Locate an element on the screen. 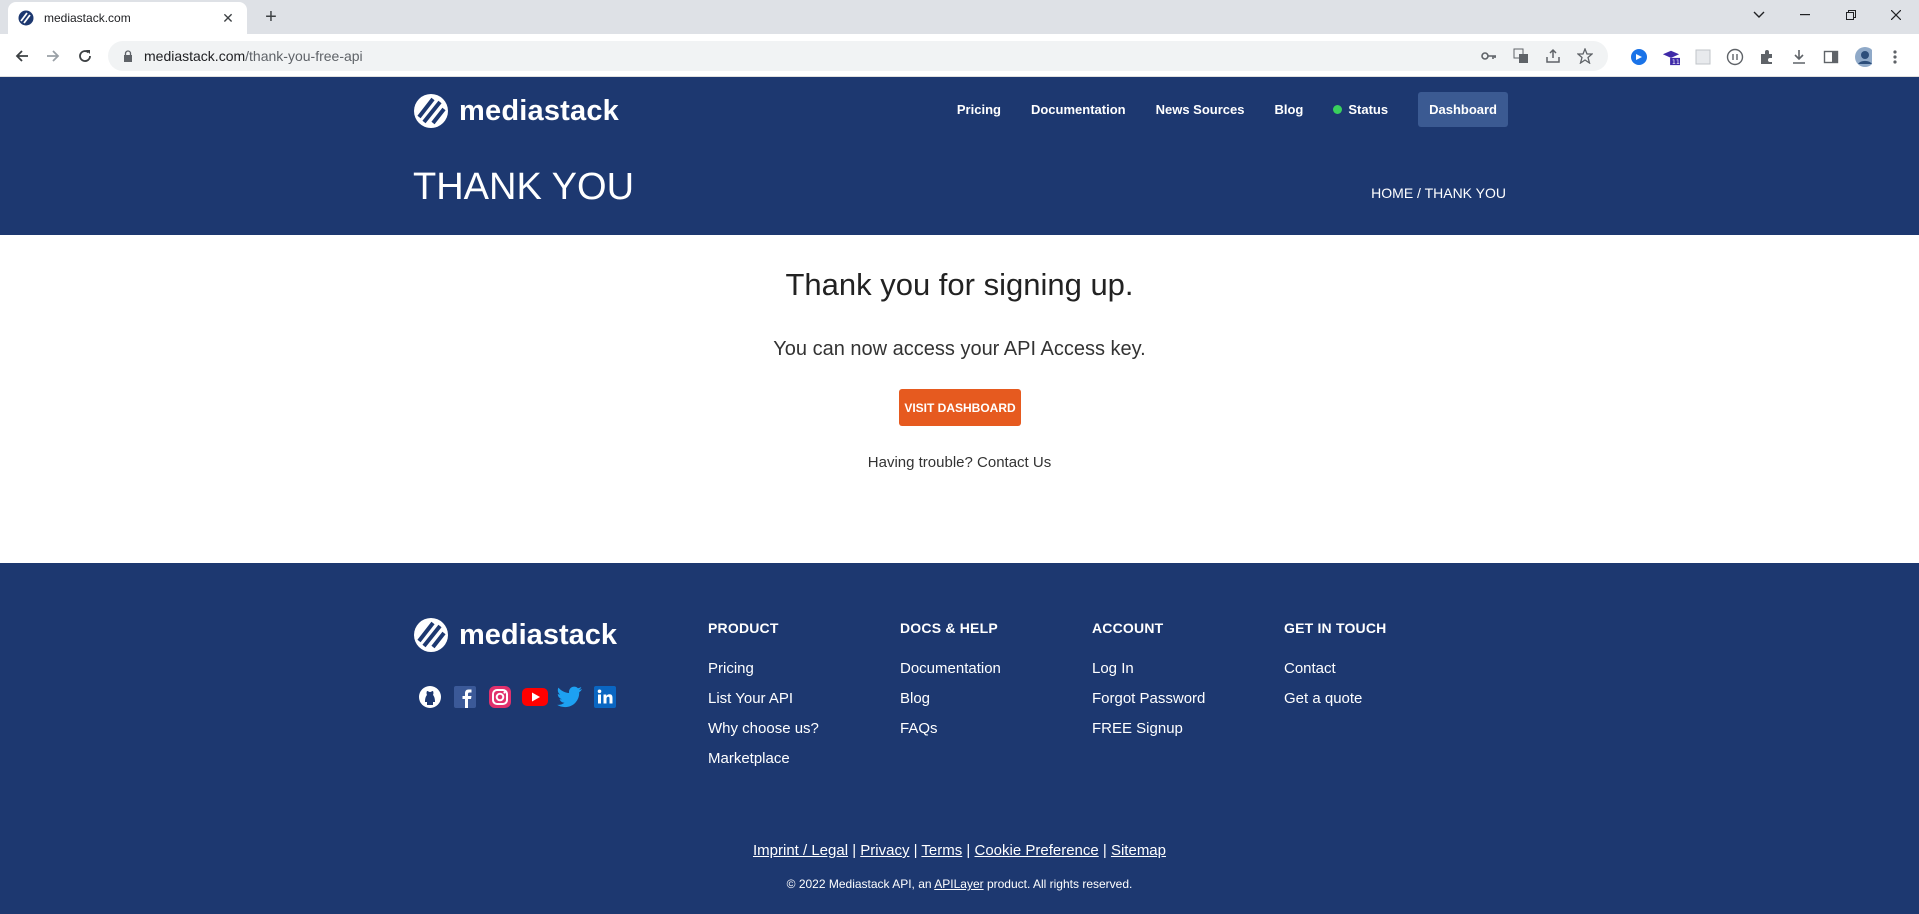 The height and width of the screenshot is (914, 1919). footer-link-free-signup: FREE Signup is located at coordinates (1148, 729).